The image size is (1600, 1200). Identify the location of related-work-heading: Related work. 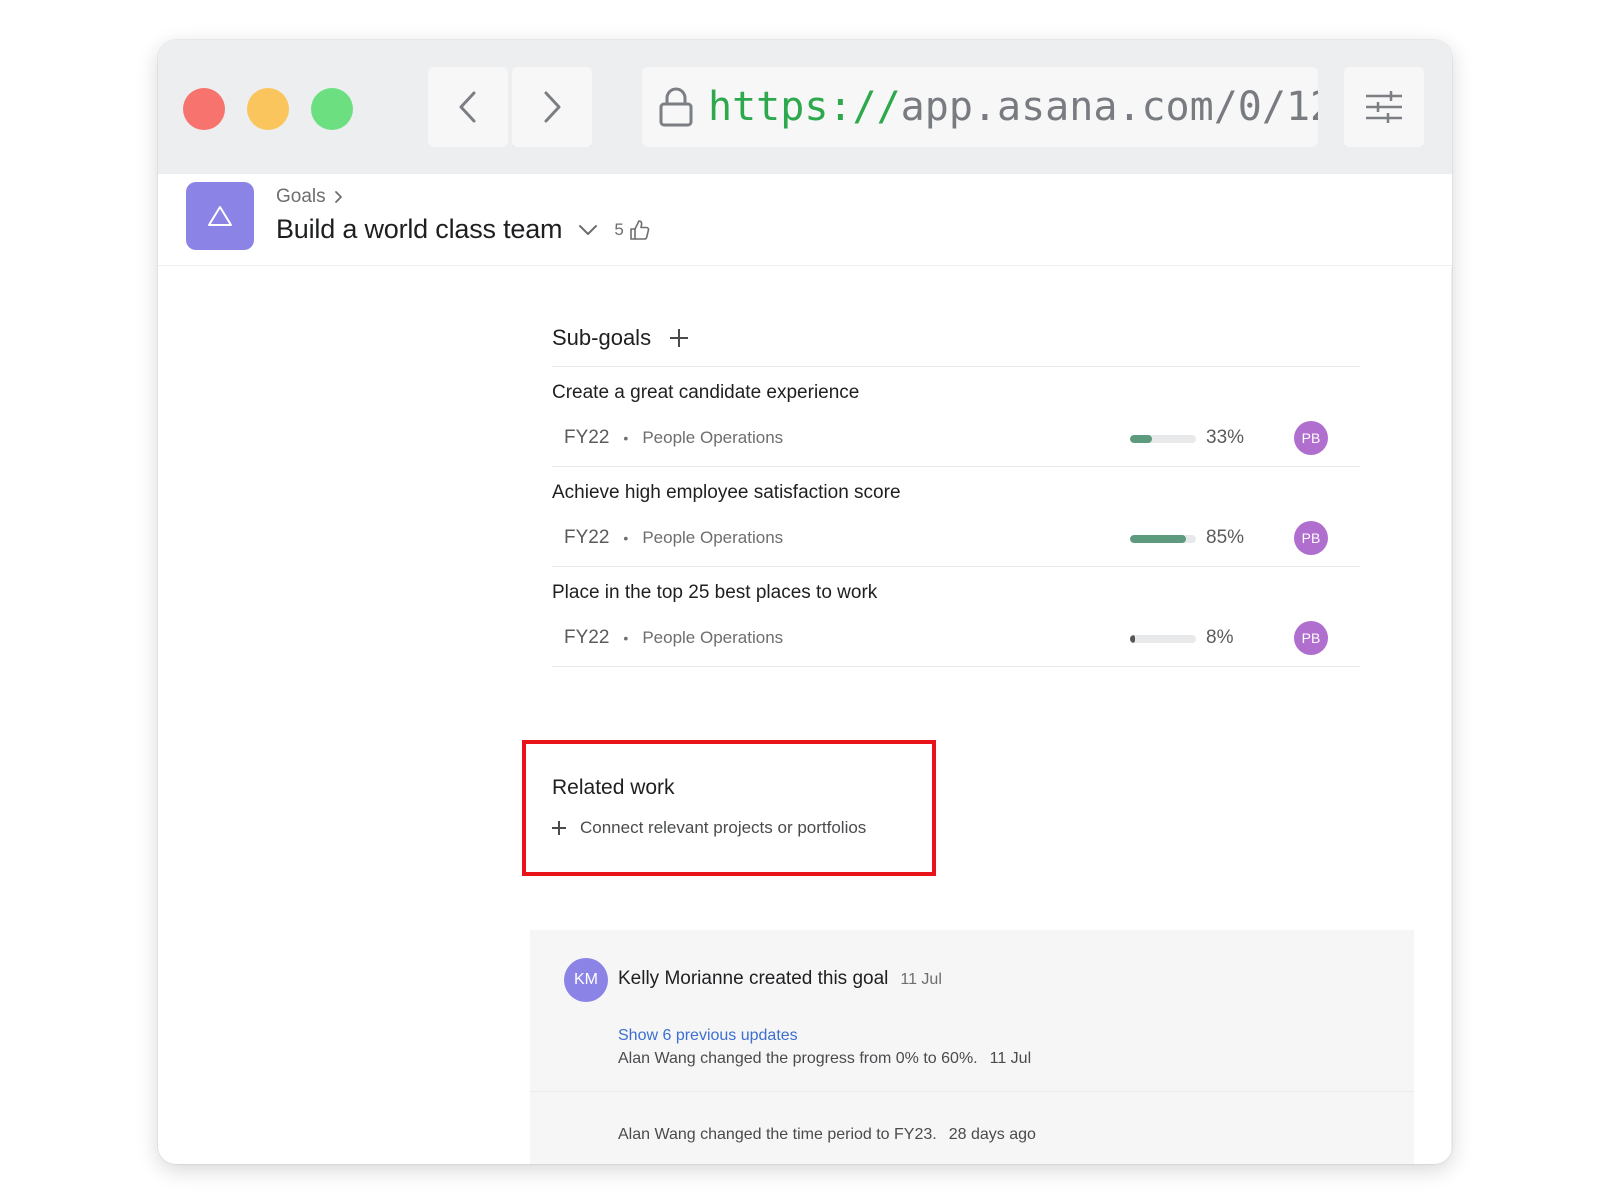
(613, 787).